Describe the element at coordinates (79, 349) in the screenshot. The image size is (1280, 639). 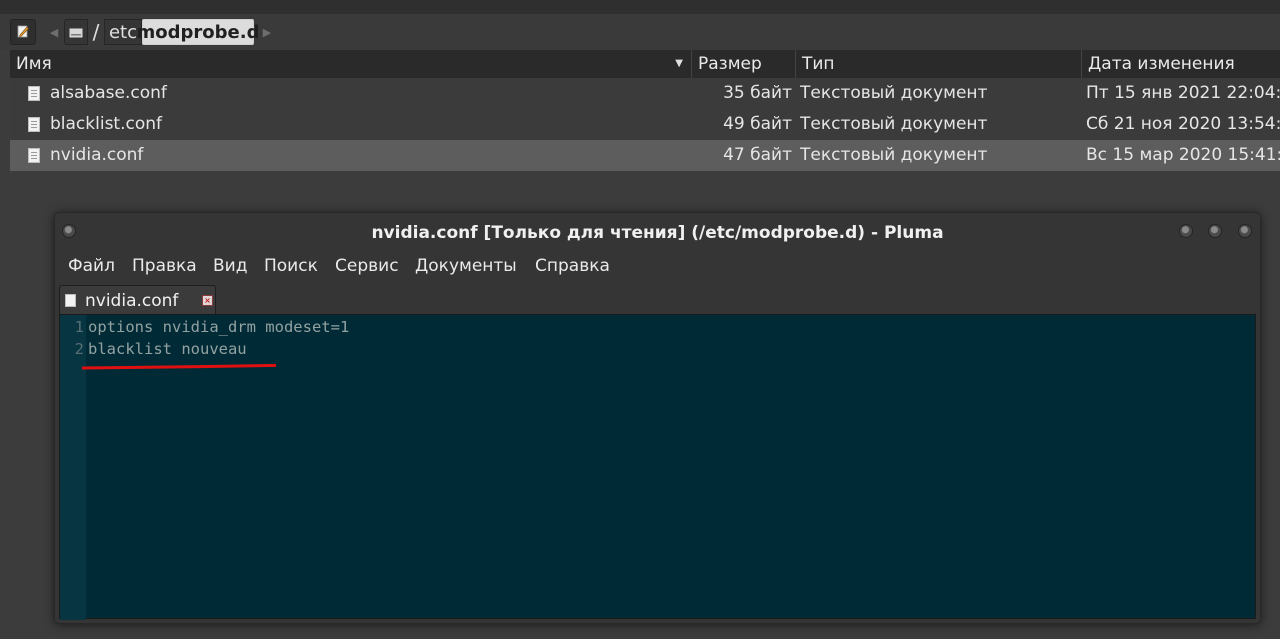
I see `line-number: 2` at that location.